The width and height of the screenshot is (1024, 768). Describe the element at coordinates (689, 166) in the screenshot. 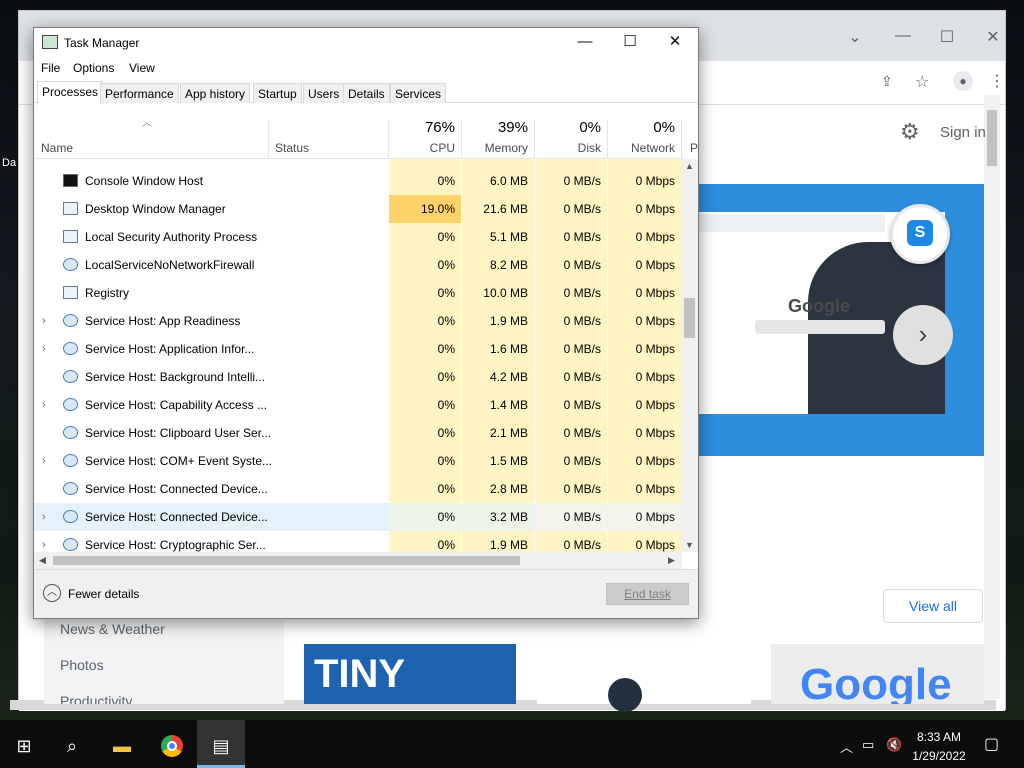

I see `scroll-up-icon: ▲` at that location.